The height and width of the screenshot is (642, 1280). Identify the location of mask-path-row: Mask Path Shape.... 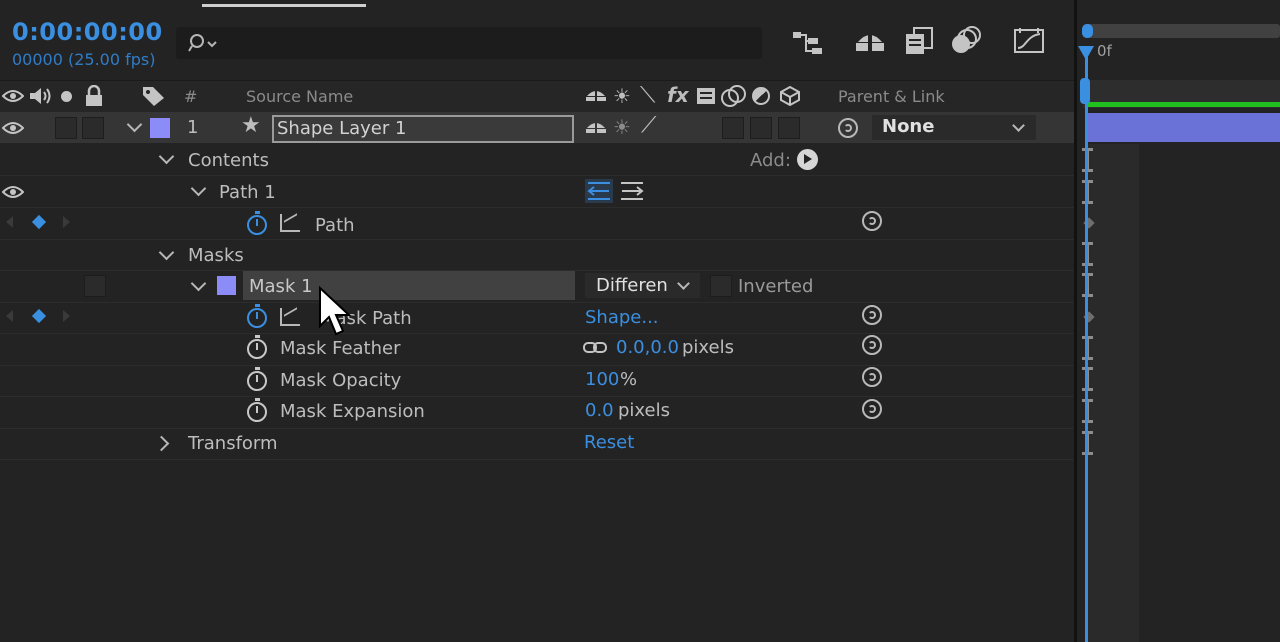
(537, 318).